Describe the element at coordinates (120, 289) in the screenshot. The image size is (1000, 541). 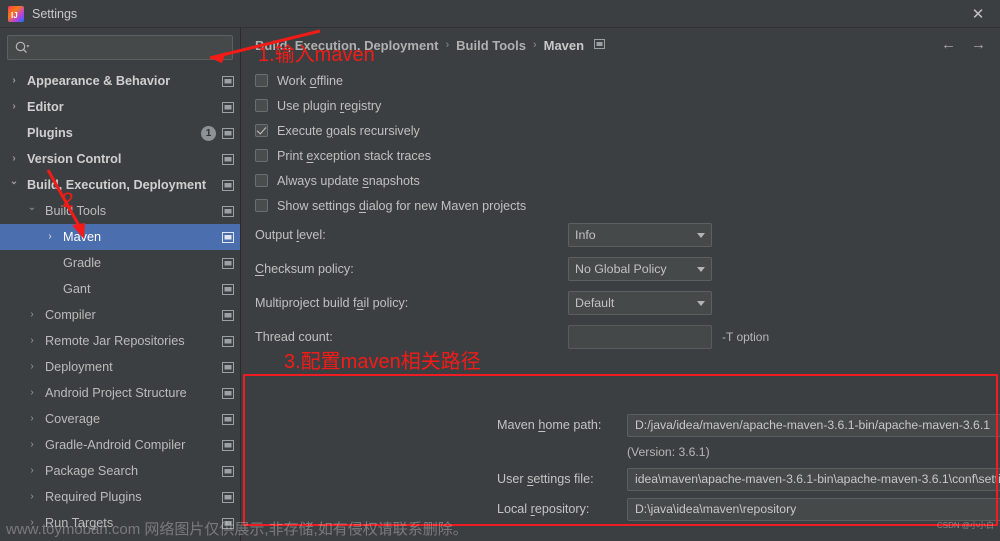
I see `sidebar-item-gant: ›Gant` at that location.